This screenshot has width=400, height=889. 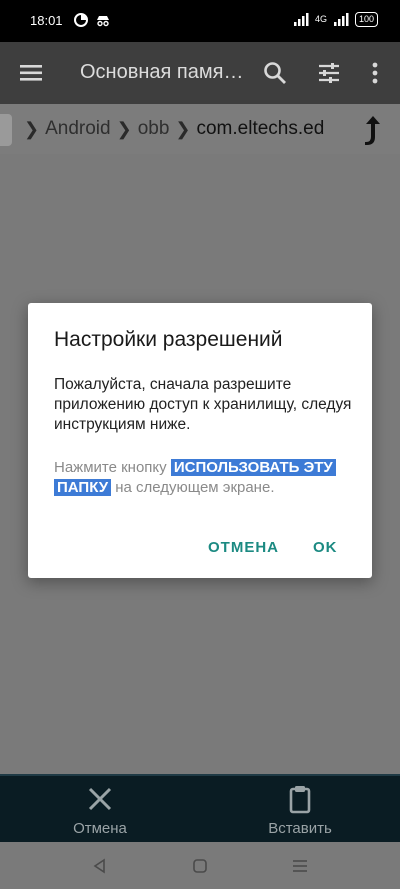 What do you see at coordinates (100, 866) in the screenshot?
I see `back-icon` at bounding box center [100, 866].